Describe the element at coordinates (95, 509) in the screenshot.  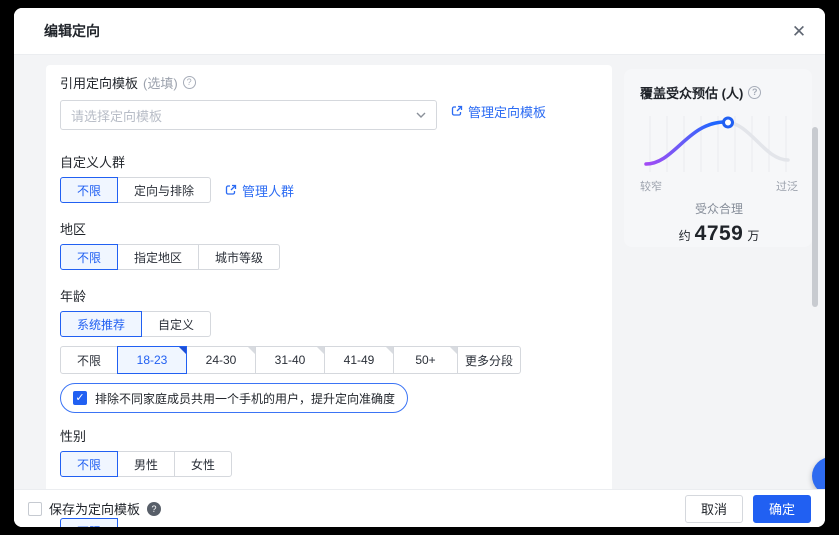
I see `save-template-label: 保存为定向模板` at that location.